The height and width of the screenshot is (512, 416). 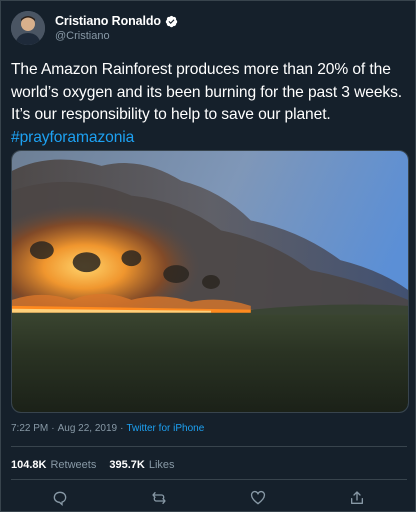 I want to click on user-names: Cristiano Ronaldo @Cristiano, so click(x=116, y=28).